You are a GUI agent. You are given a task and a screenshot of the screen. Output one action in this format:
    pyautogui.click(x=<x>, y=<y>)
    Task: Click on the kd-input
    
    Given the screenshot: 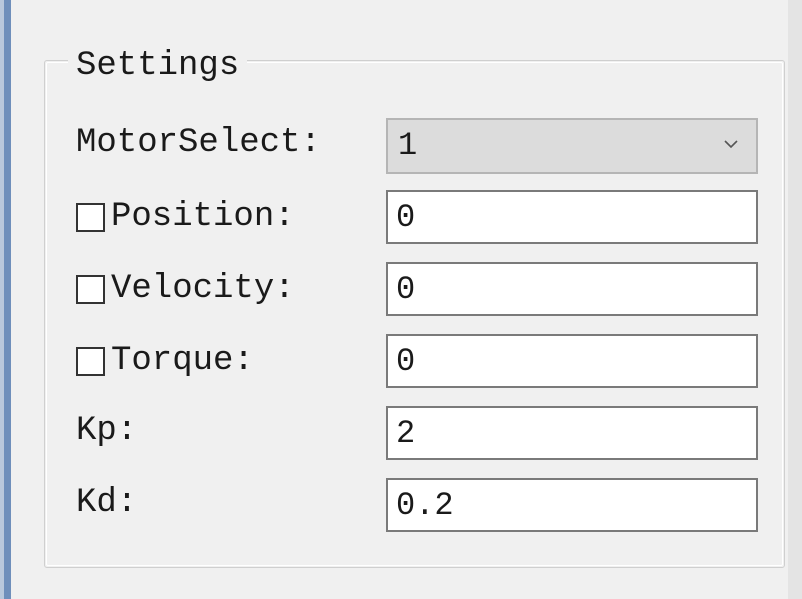 What is the action you would take?
    pyautogui.click(x=572, y=505)
    